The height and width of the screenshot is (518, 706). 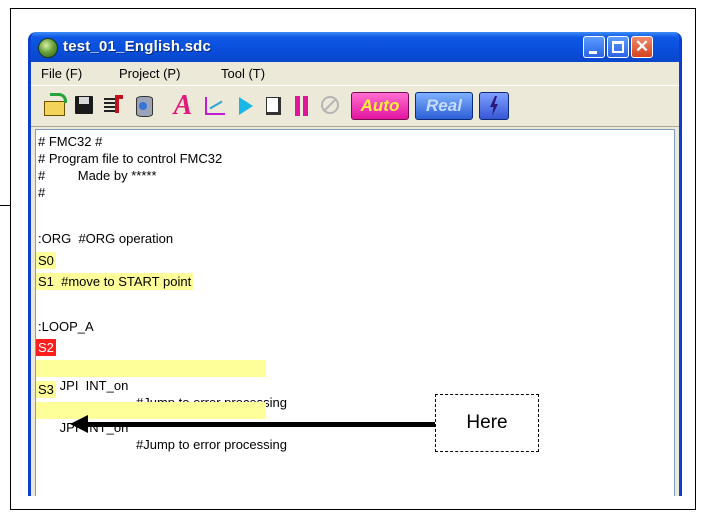 I want to click on maximize-icon, so click(x=618, y=47).